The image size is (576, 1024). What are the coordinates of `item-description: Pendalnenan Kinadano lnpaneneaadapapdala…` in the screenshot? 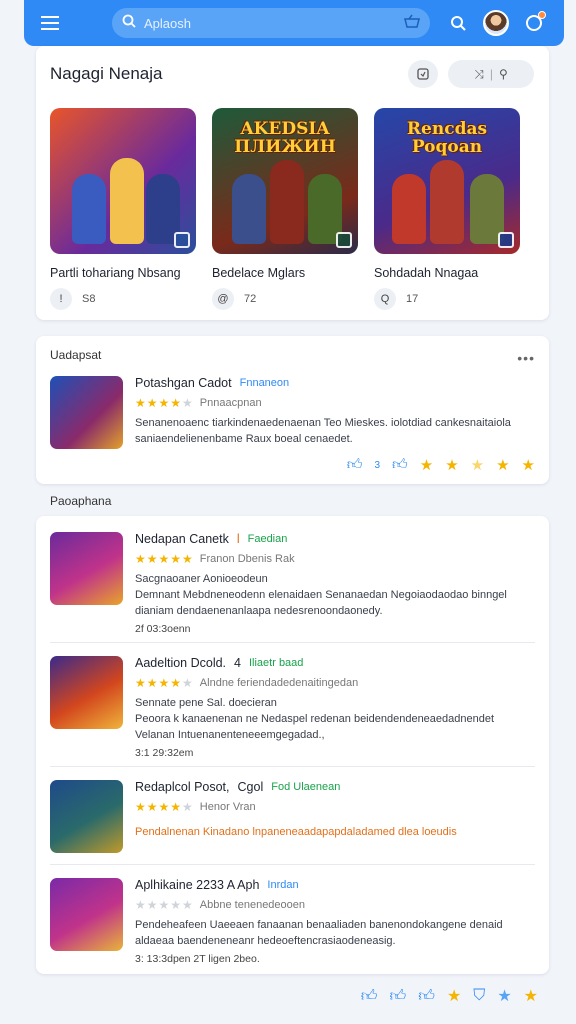 It's located at (296, 832).